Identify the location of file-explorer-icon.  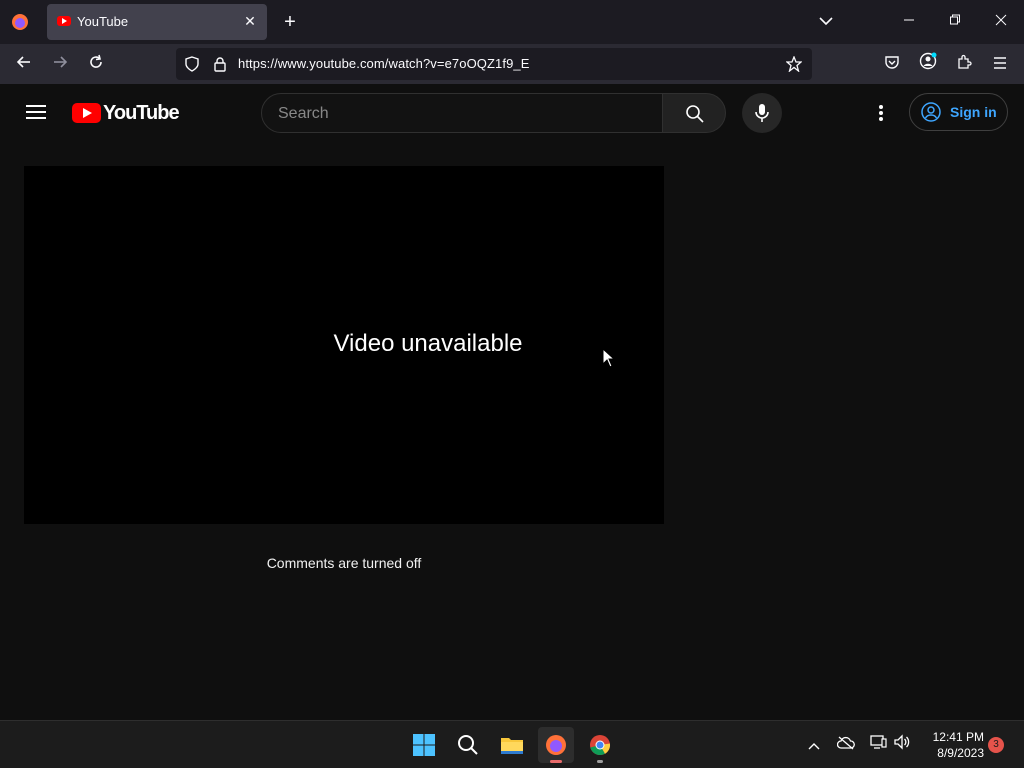
(512, 745).